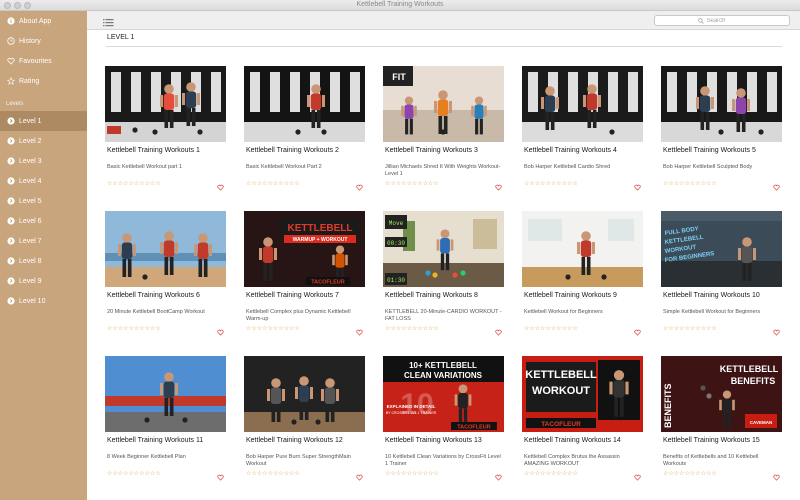 The height and width of the screenshot is (500, 800). Describe the element at coordinates (761, 422) in the screenshot. I see `svg-text: CAVEMAN` at that location.